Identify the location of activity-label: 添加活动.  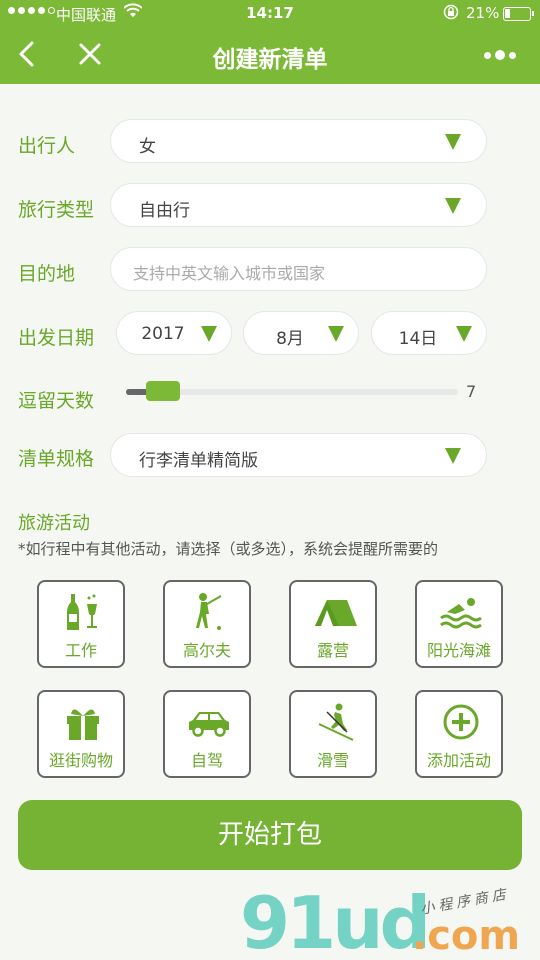
(458, 760).